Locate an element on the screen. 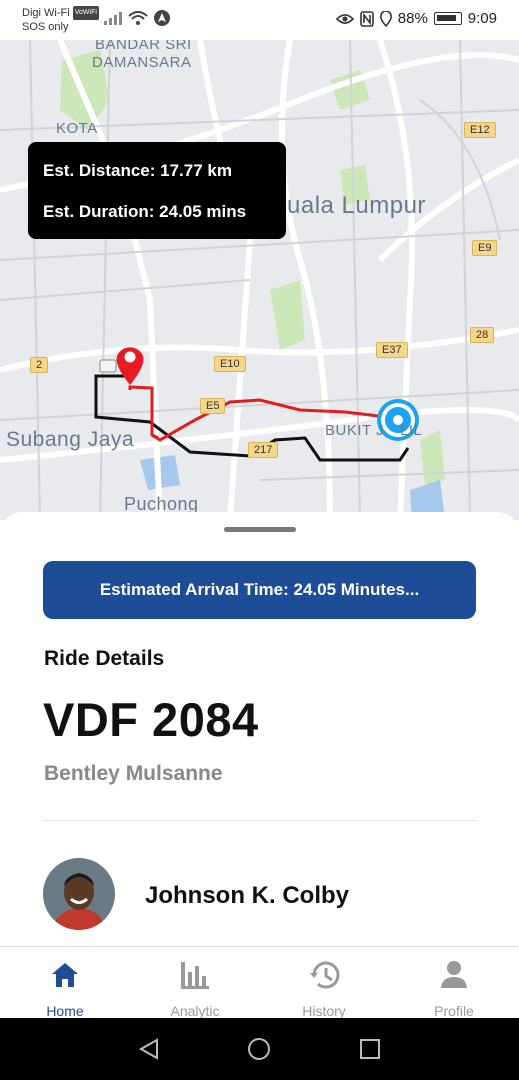 The width and height of the screenshot is (519, 1080). nav-profile: Profile is located at coordinates (454, 988).